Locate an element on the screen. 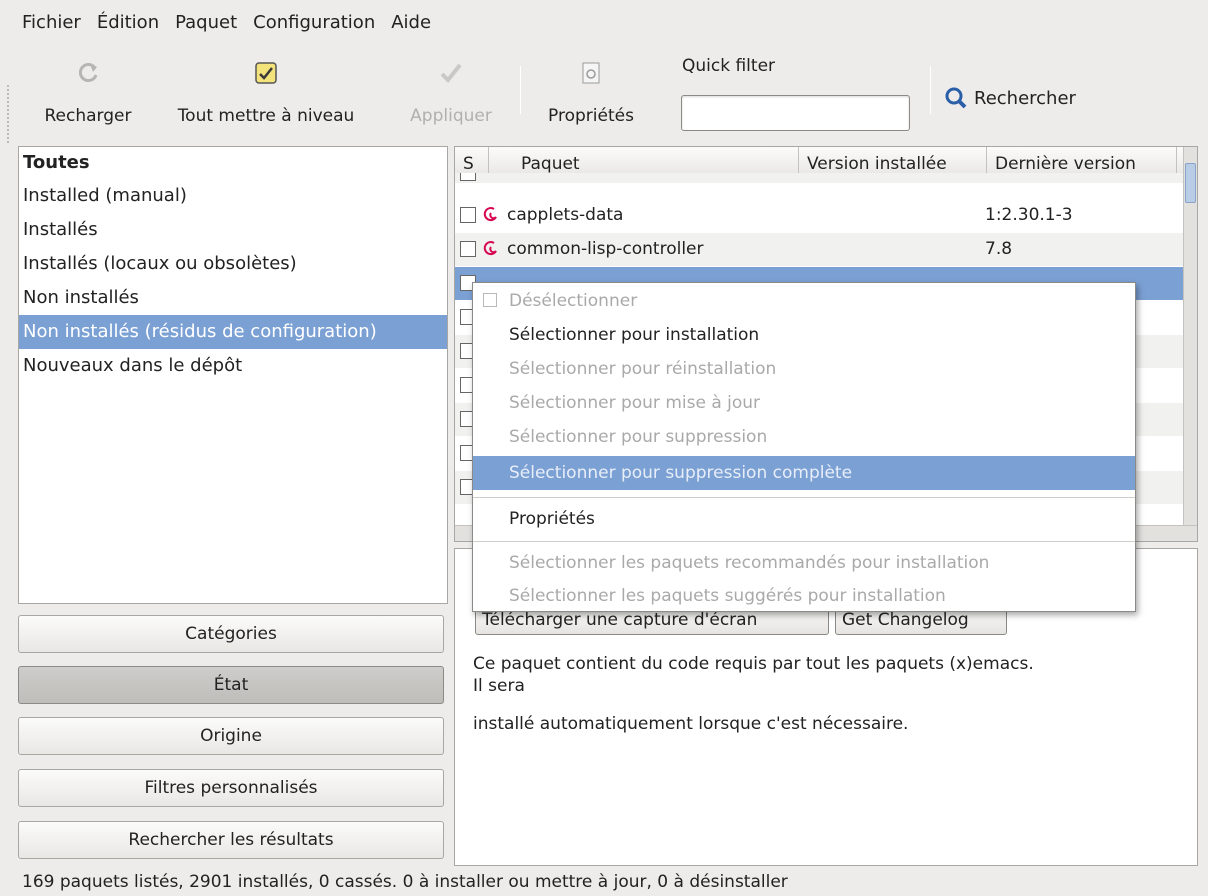 This screenshot has width=1208, height=896. menu-item-properties: Propriétés is located at coordinates (804, 519).